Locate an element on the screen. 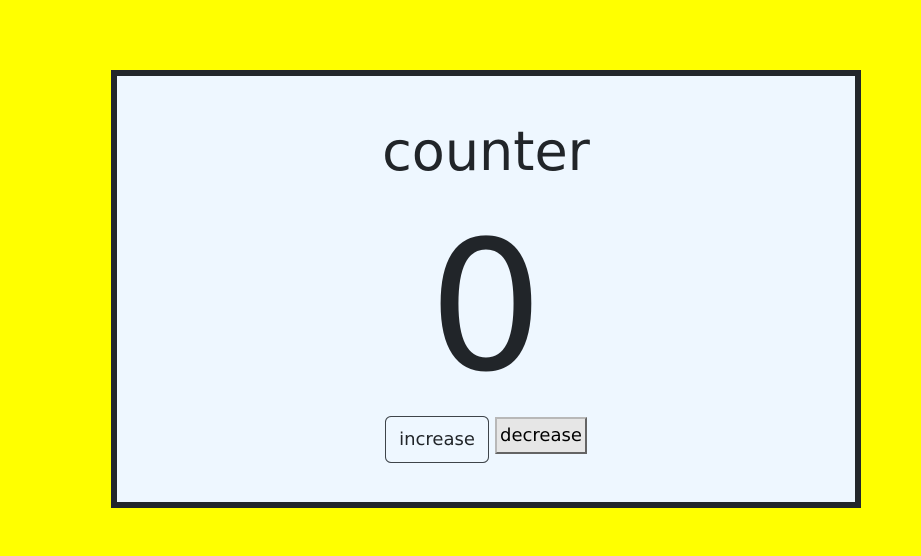 The height and width of the screenshot is (556, 921). decrease-button: decrease is located at coordinates (541, 435).